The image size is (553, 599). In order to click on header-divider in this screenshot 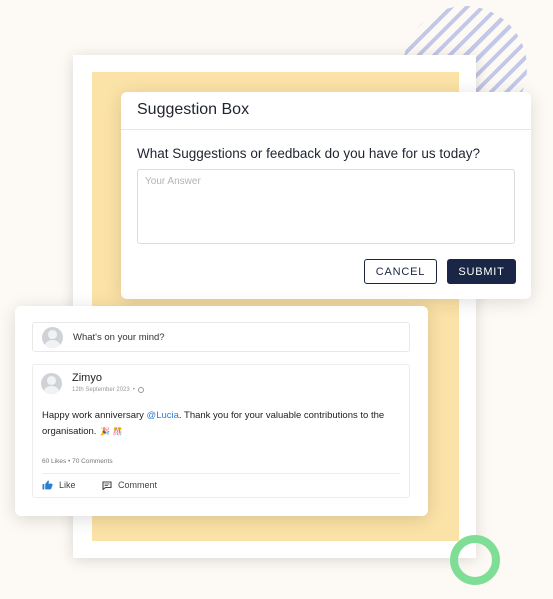, I will do `click(326, 129)`.